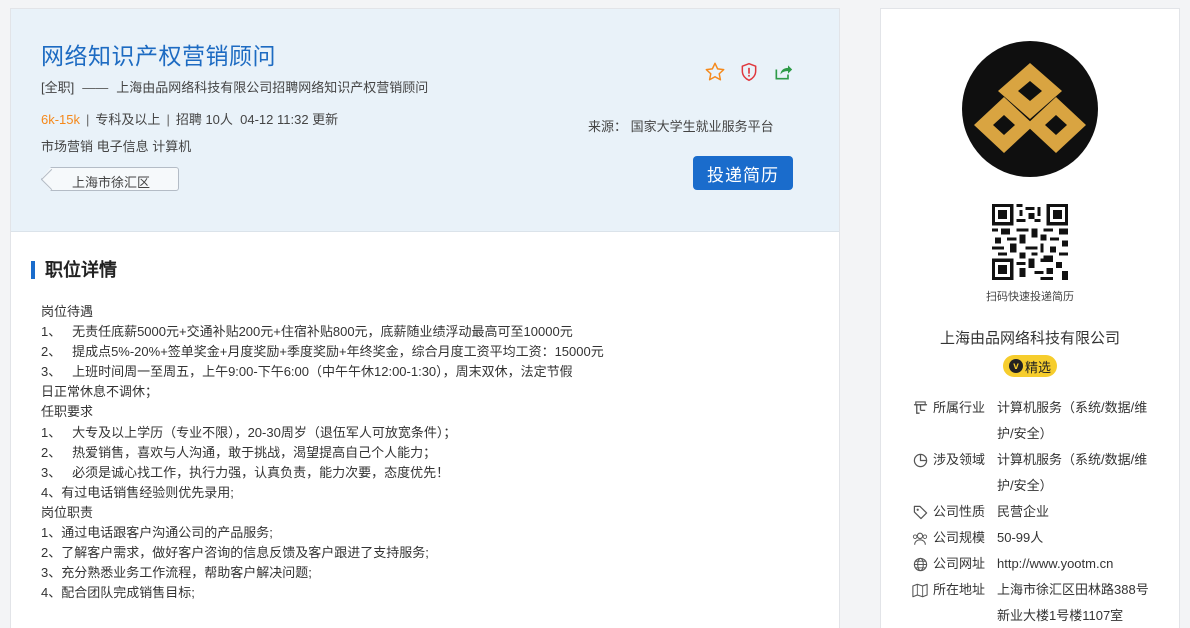 The height and width of the screenshot is (628, 1190). Describe the element at coordinates (959, 589) in the screenshot. I see `info-label: 所在地址` at that location.